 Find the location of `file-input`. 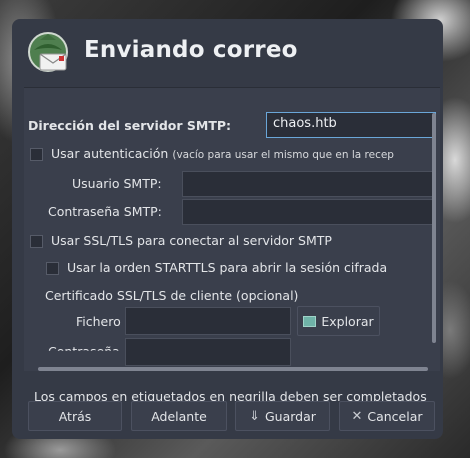

file-input is located at coordinates (208, 321).